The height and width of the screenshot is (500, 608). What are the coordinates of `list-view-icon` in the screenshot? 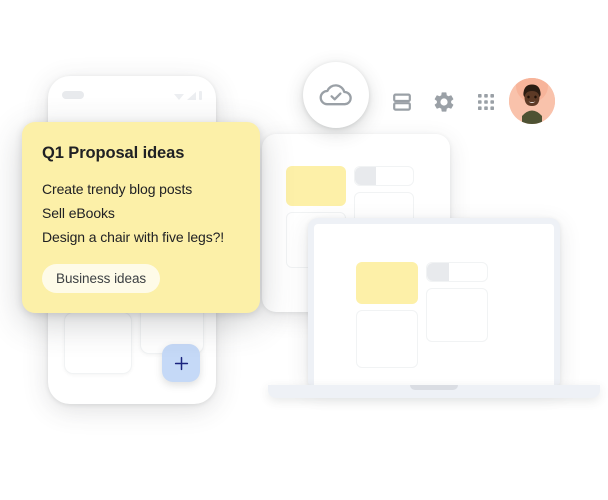 It's located at (402, 102).